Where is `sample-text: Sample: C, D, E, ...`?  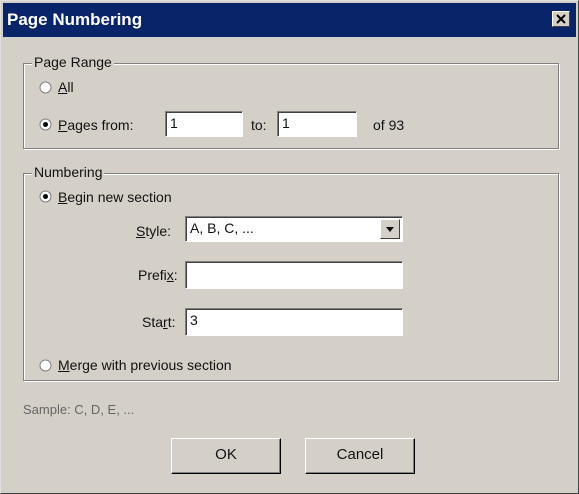 sample-text: Sample: C, D, E, ... is located at coordinates (79, 409).